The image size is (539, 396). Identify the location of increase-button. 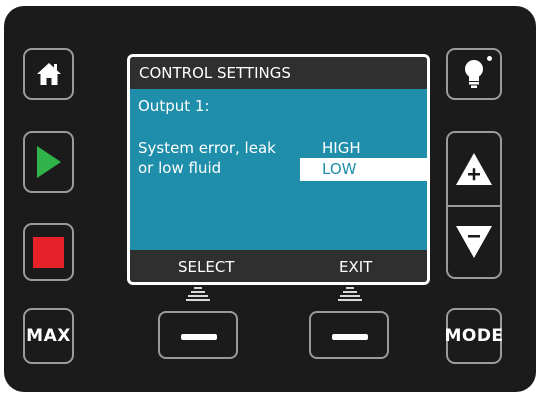
(474, 169).